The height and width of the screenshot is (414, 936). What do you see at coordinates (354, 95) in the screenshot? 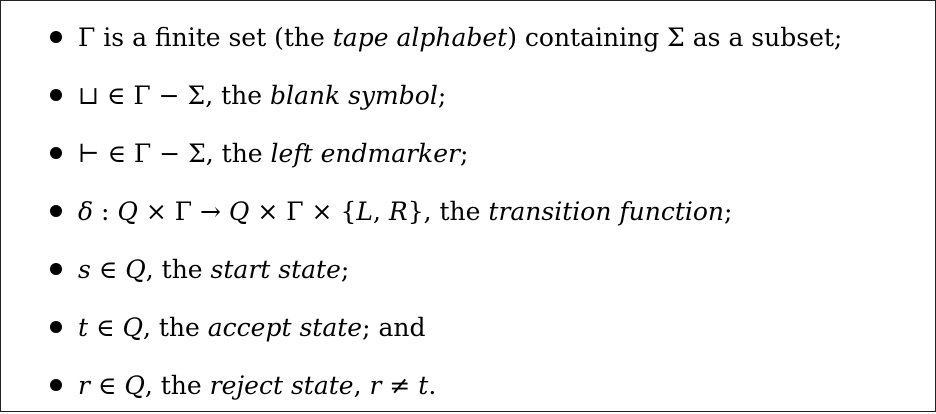
I see `italic-text: blank symbol` at bounding box center [354, 95].